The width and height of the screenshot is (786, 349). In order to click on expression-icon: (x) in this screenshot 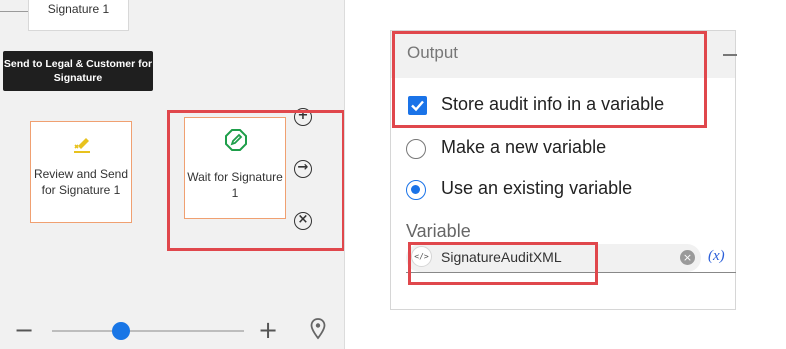, I will do `click(716, 256)`.